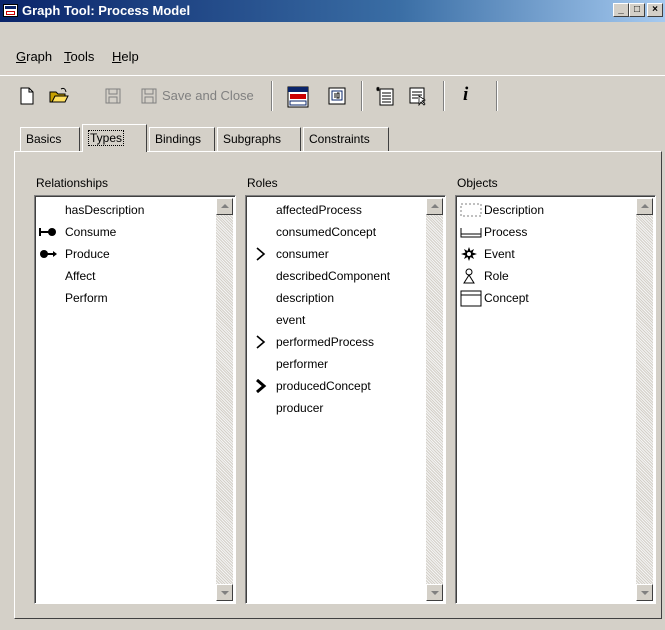  I want to click on open-folder-icon, so click(59, 96).